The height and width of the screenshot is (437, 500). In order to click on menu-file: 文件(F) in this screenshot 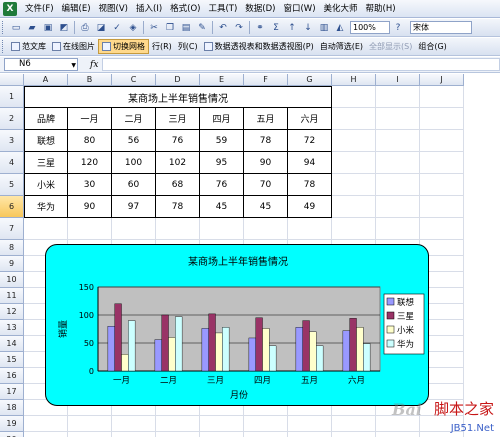, I will do `click(39, 9)`.